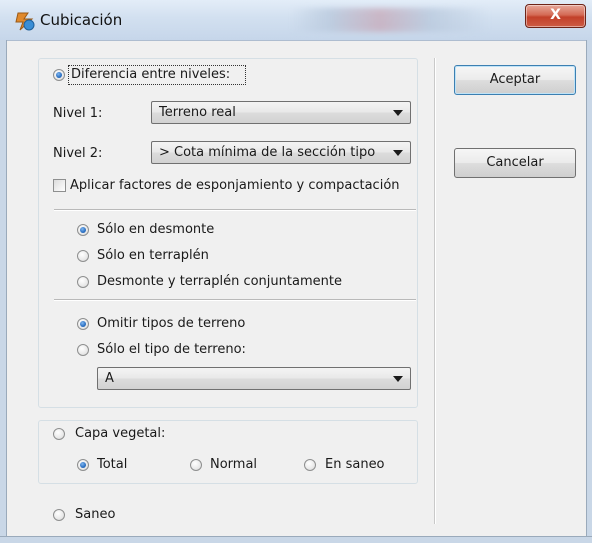 Image resolution: width=592 pixels, height=543 pixels. Describe the element at coordinates (83, 282) in the screenshot. I see `conjunto-radio` at that location.